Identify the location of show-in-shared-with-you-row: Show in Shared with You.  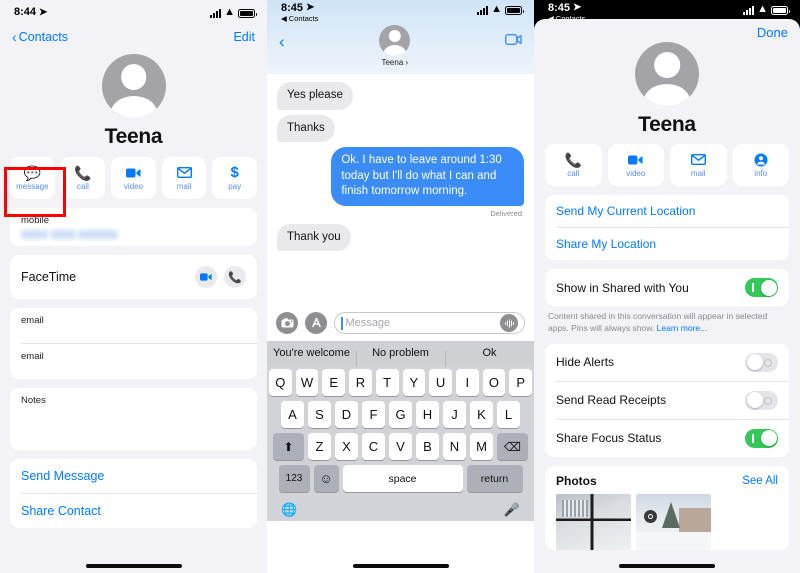
(667, 287).